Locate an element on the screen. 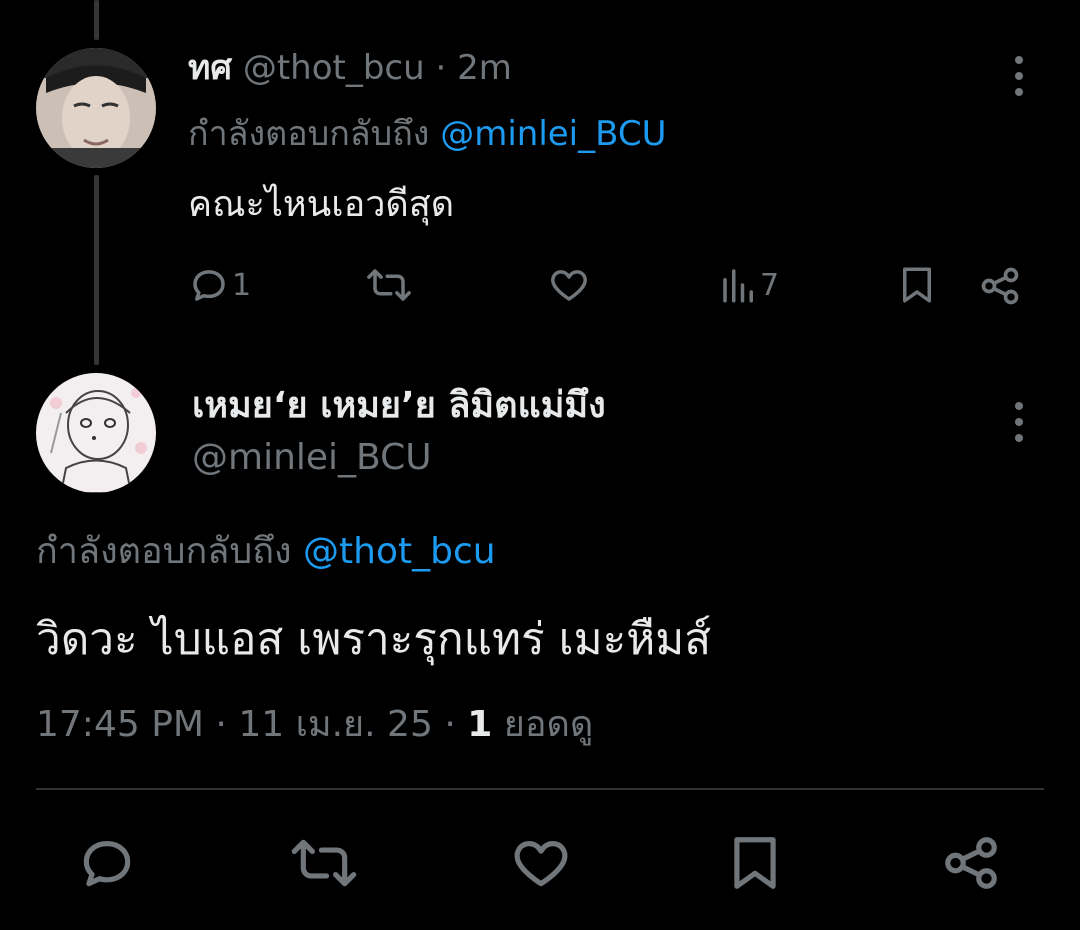 The width and height of the screenshot is (1080, 930). tweet1-header: ทศ @thot_bcu · 2m is located at coordinates (350, 68).